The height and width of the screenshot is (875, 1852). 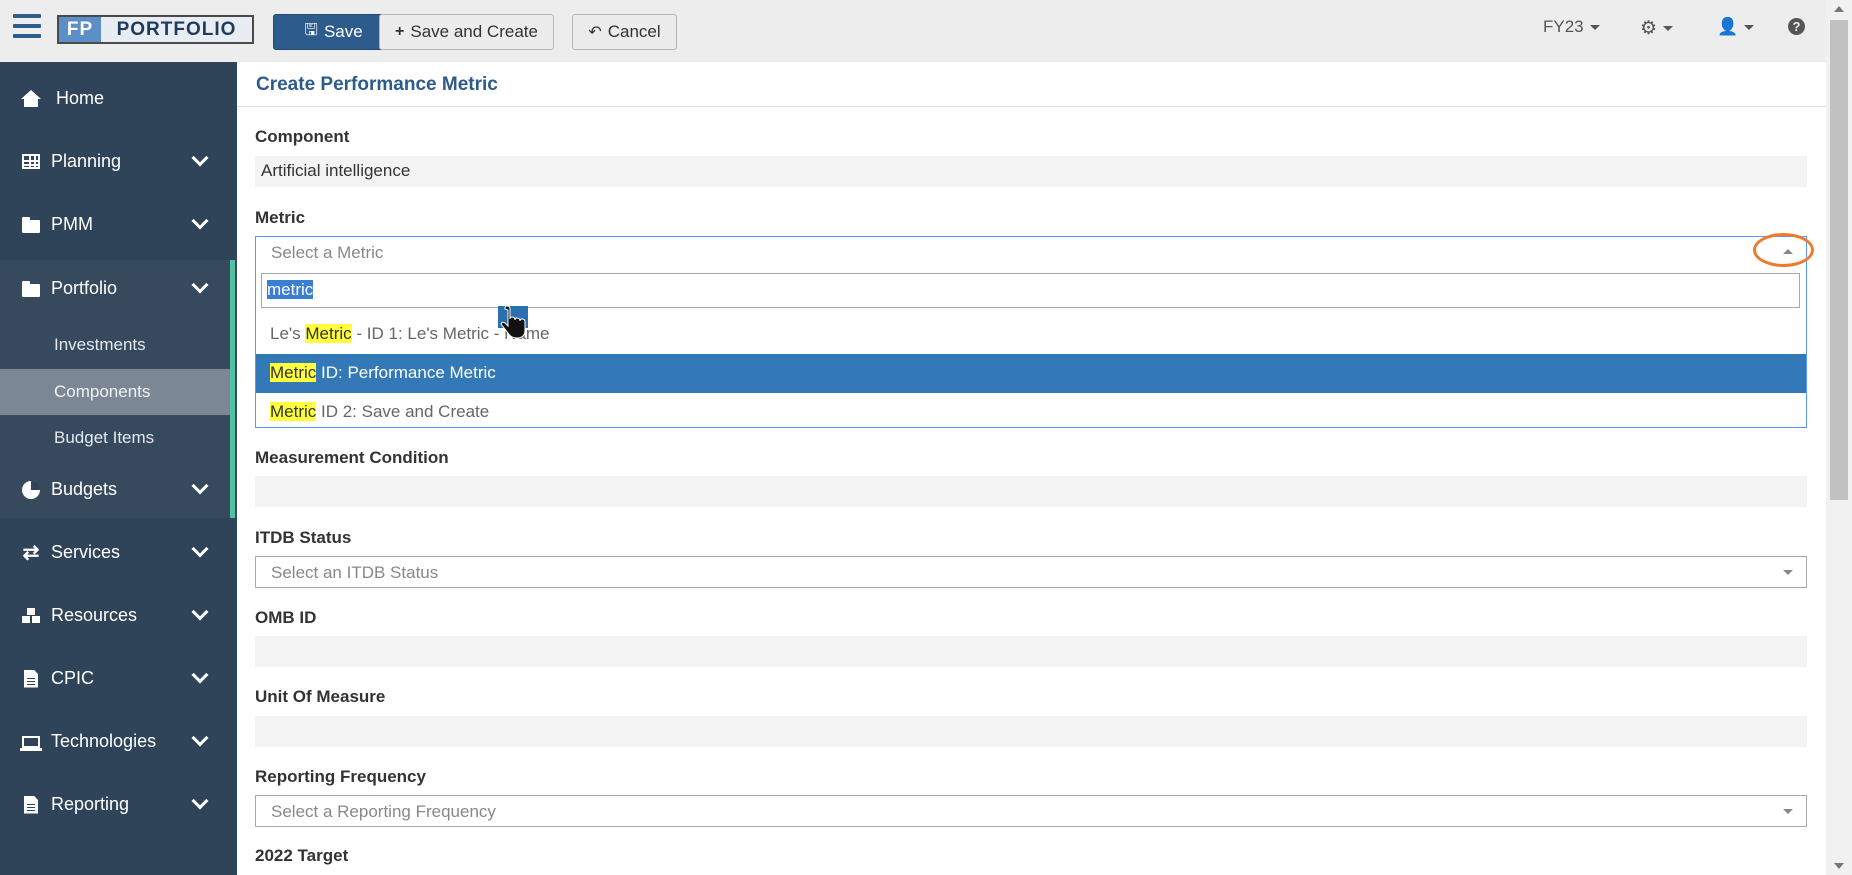 I want to click on sidebar-item-resources: Resources, so click(x=118, y=615).